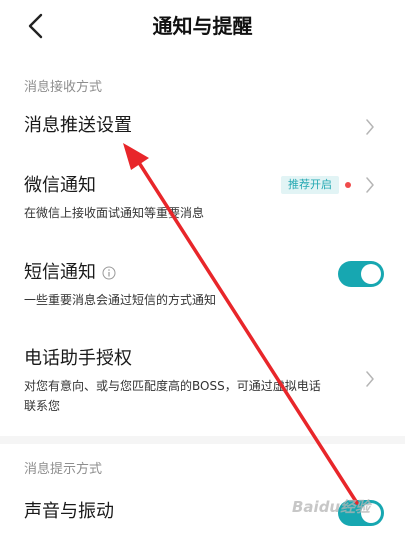 This screenshot has height=539, width=405. I want to click on section-divider, so click(202, 440).